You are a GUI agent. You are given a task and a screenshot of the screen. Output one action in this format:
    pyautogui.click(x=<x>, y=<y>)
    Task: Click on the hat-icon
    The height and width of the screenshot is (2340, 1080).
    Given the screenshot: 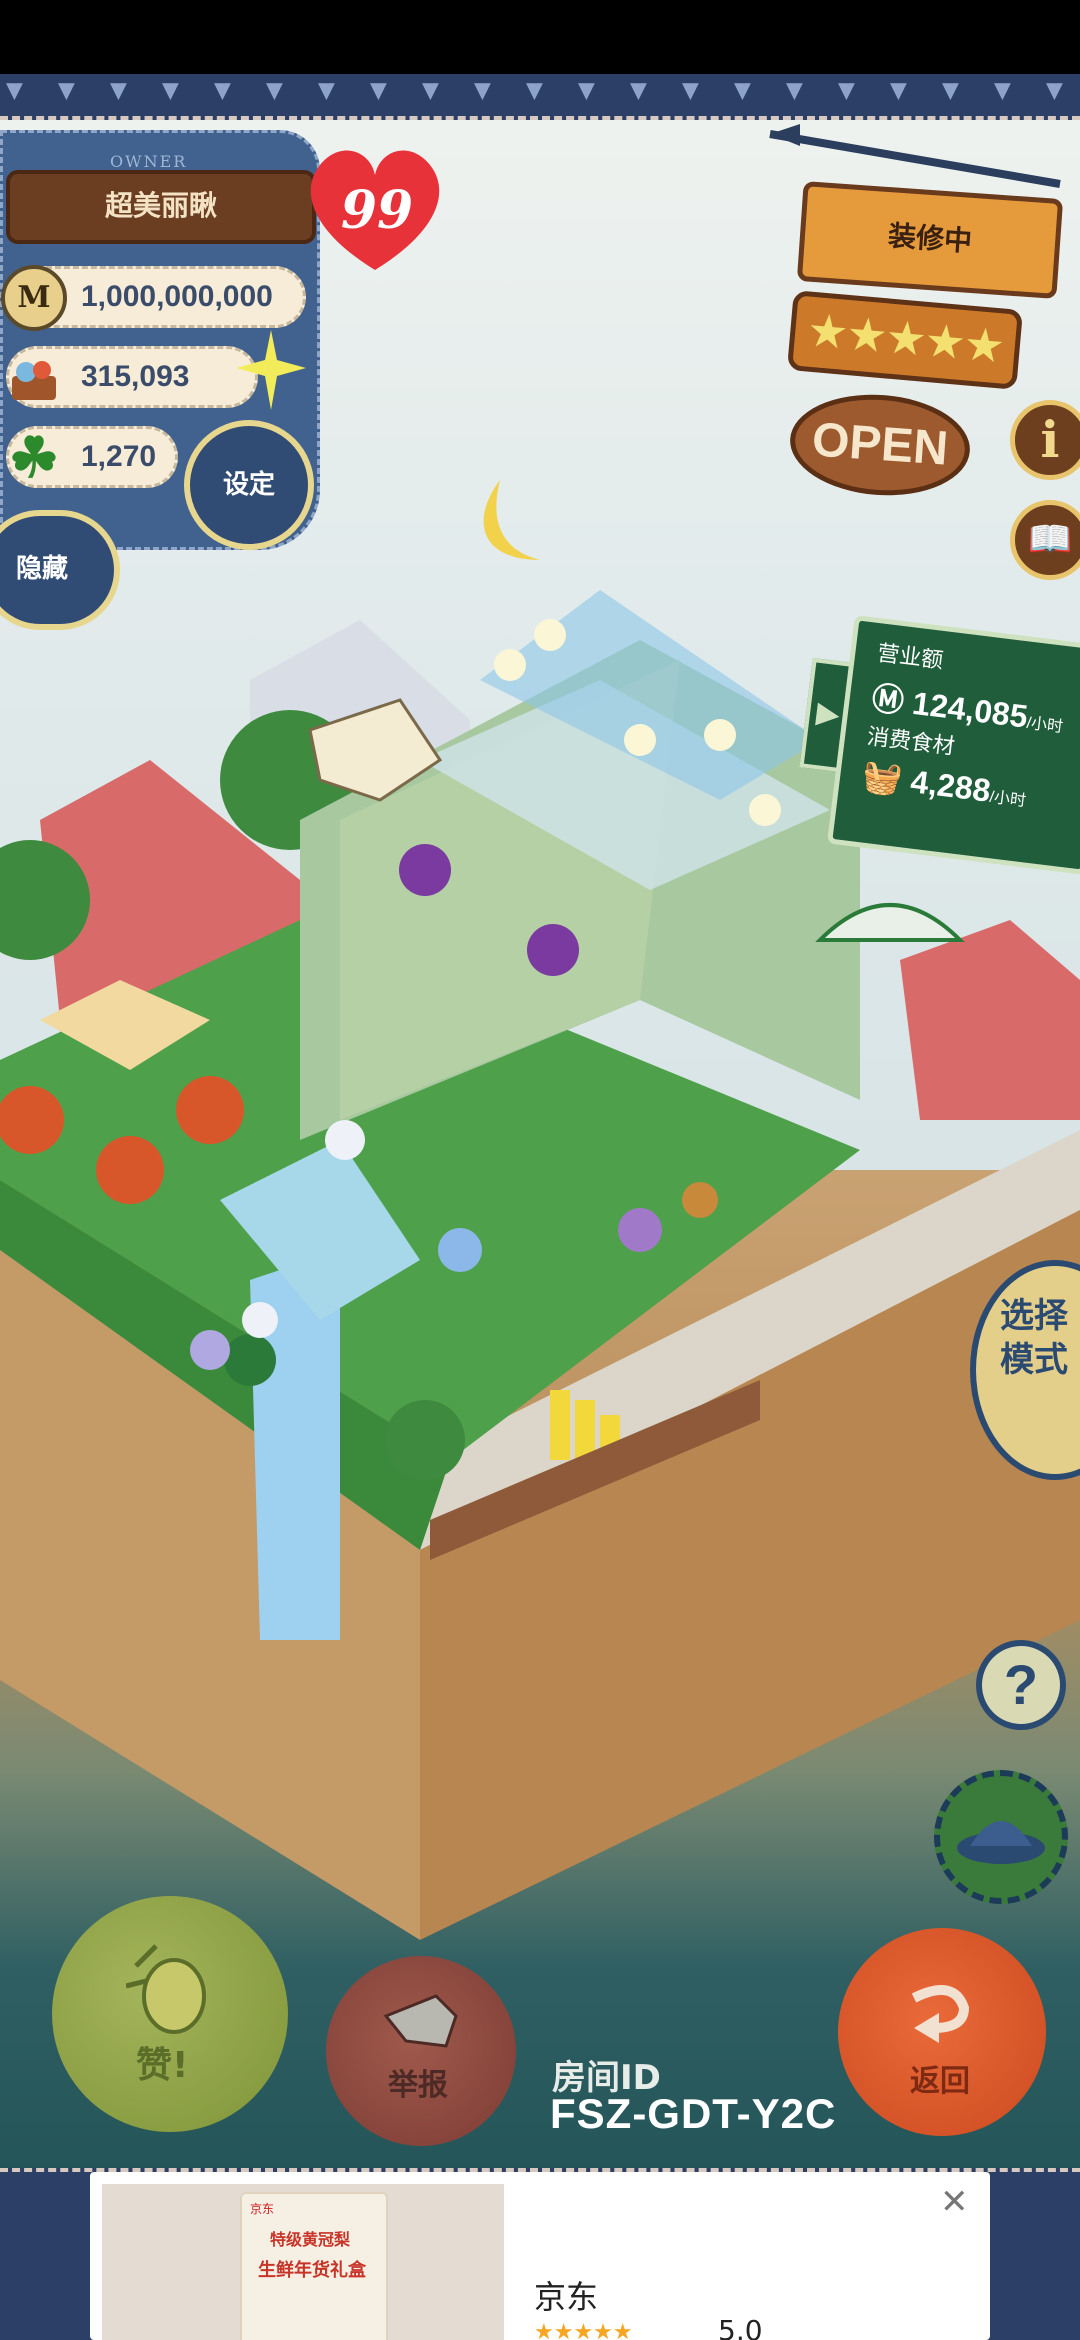 What is the action you would take?
    pyautogui.click(x=1001, y=1842)
    